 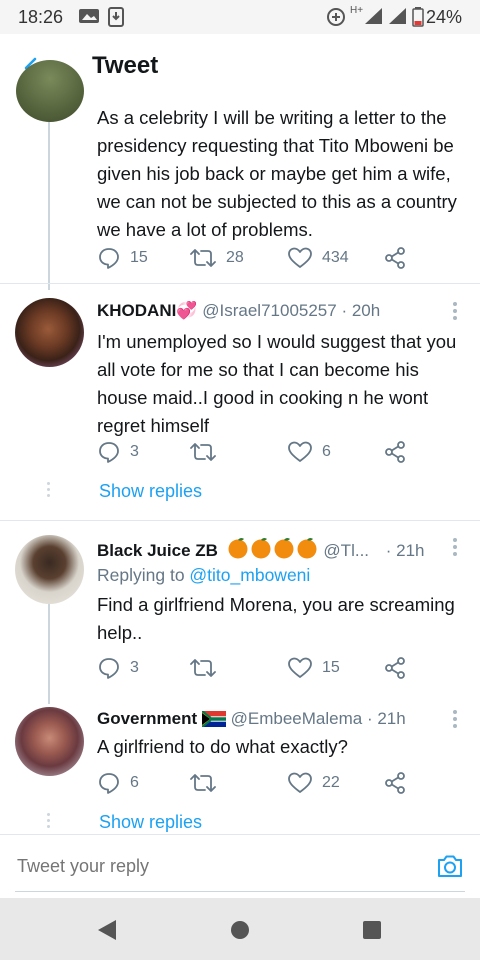 I want to click on orange-emoji-icon, so click(x=272, y=548).